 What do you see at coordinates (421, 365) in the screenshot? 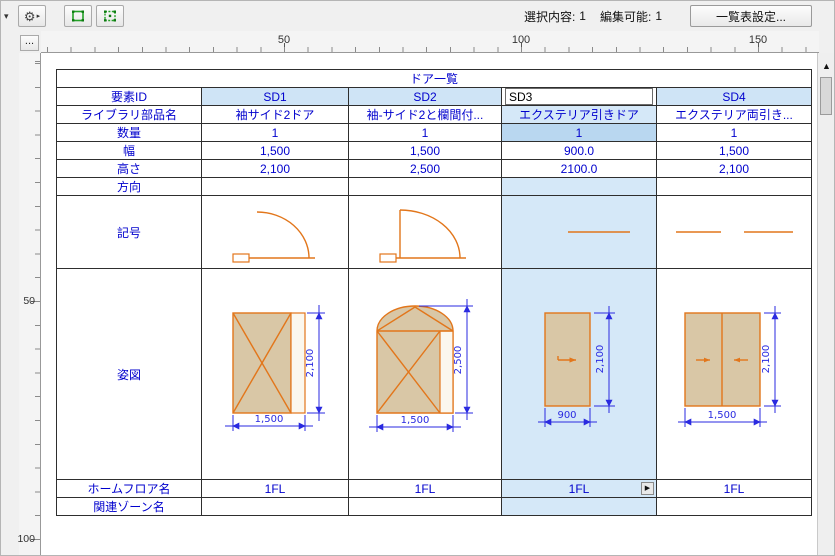
I see `door-elevation-sd2: 1,500 2,500` at bounding box center [421, 365].